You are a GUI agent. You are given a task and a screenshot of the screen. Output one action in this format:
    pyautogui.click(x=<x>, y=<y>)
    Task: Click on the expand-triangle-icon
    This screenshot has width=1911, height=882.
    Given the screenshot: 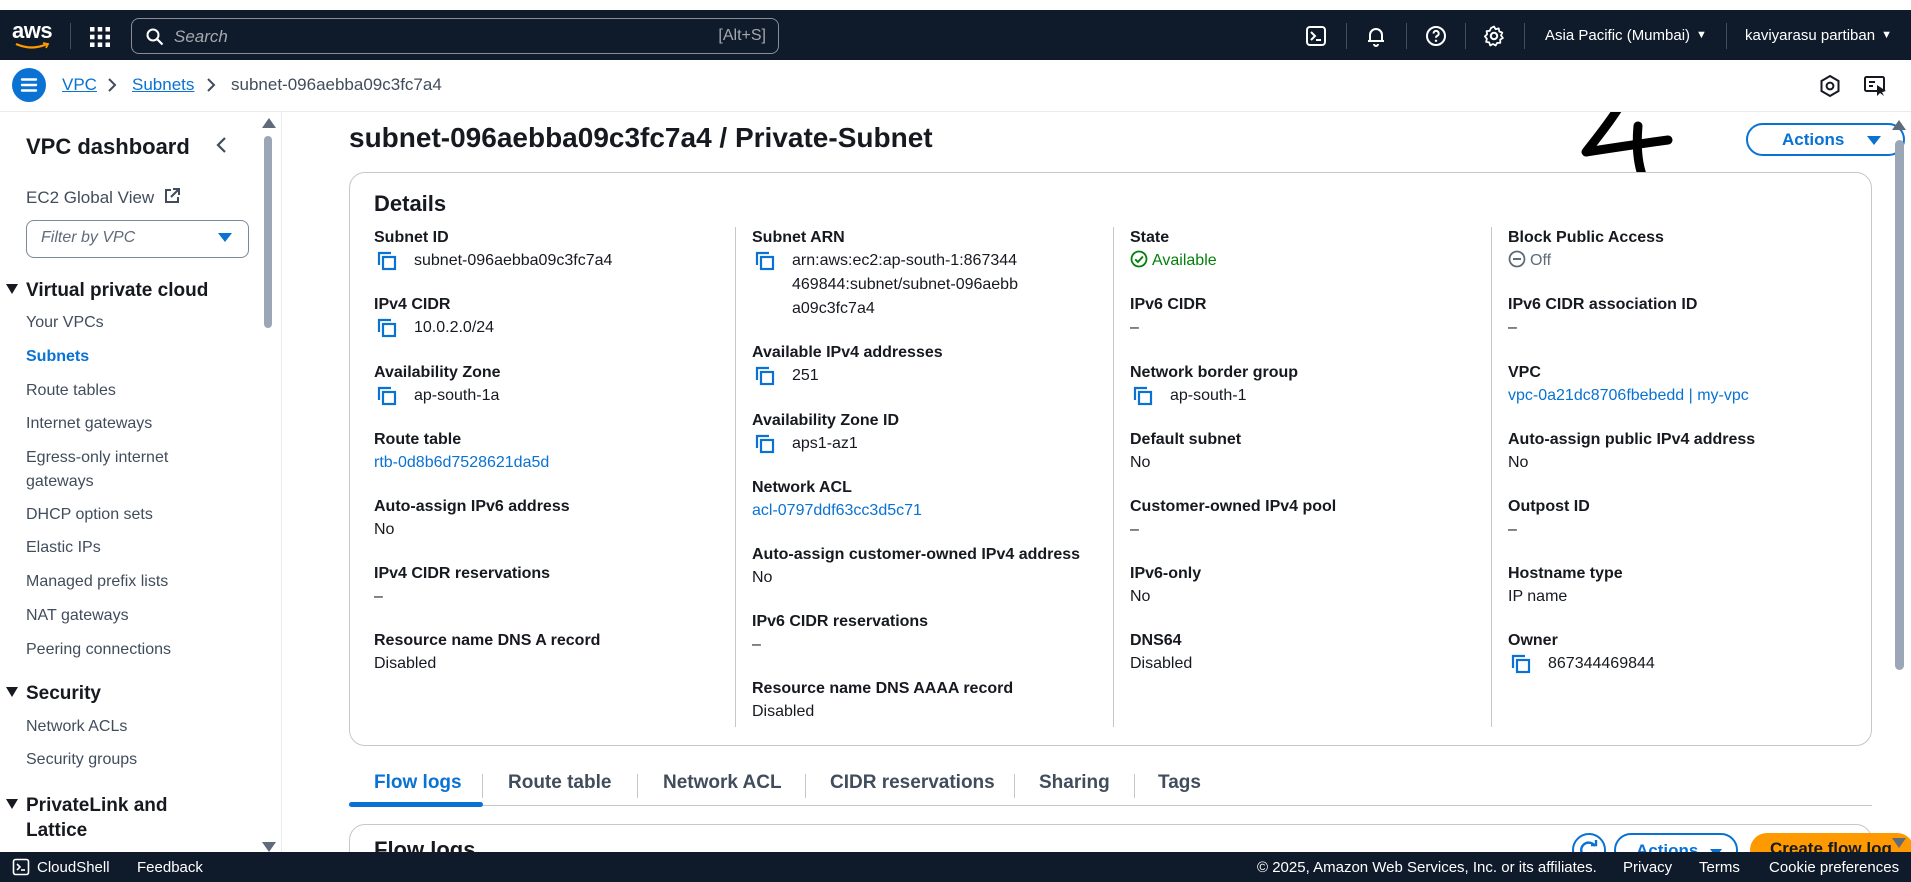 What is the action you would take?
    pyautogui.click(x=12, y=289)
    